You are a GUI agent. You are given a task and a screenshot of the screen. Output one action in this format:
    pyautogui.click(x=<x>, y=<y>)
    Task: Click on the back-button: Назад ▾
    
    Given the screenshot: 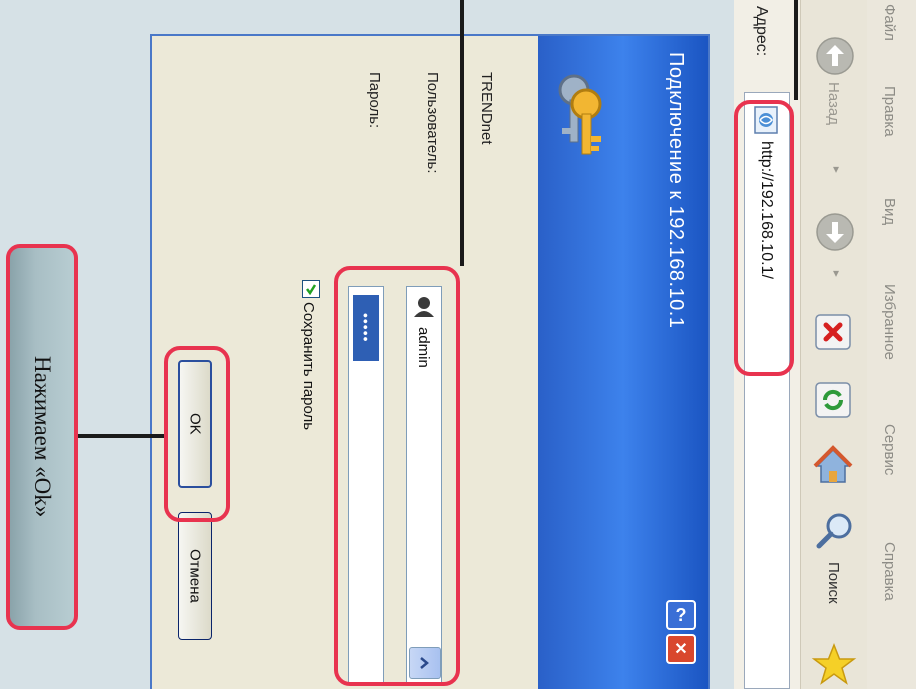 What is the action you would take?
    pyautogui.click(x=835, y=111)
    